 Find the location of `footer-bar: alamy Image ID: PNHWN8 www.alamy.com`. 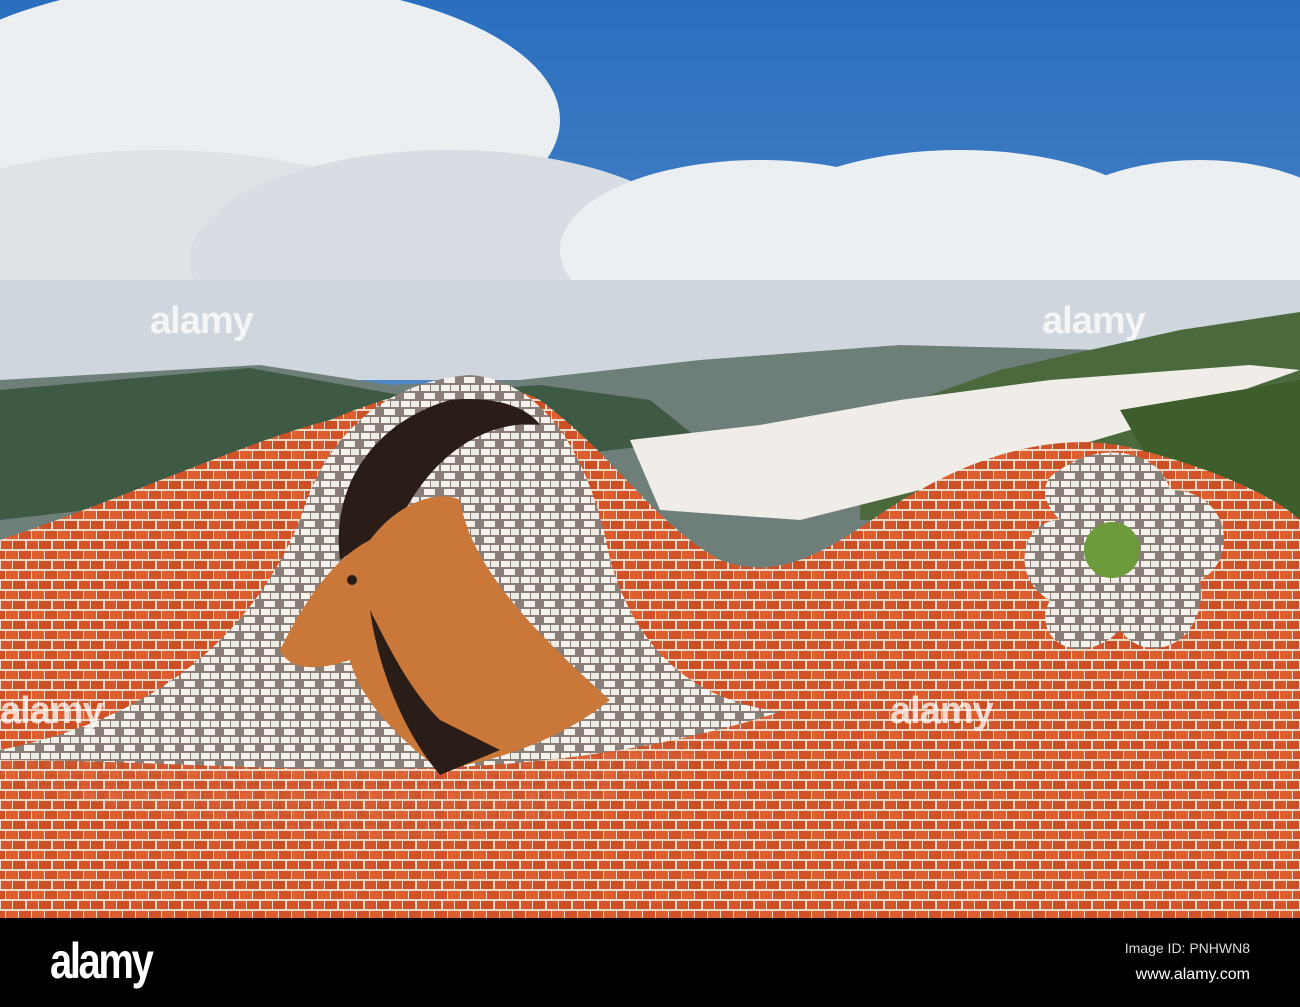

footer-bar: alamy Image ID: PNHWN8 www.alamy.com is located at coordinates (650, 962).